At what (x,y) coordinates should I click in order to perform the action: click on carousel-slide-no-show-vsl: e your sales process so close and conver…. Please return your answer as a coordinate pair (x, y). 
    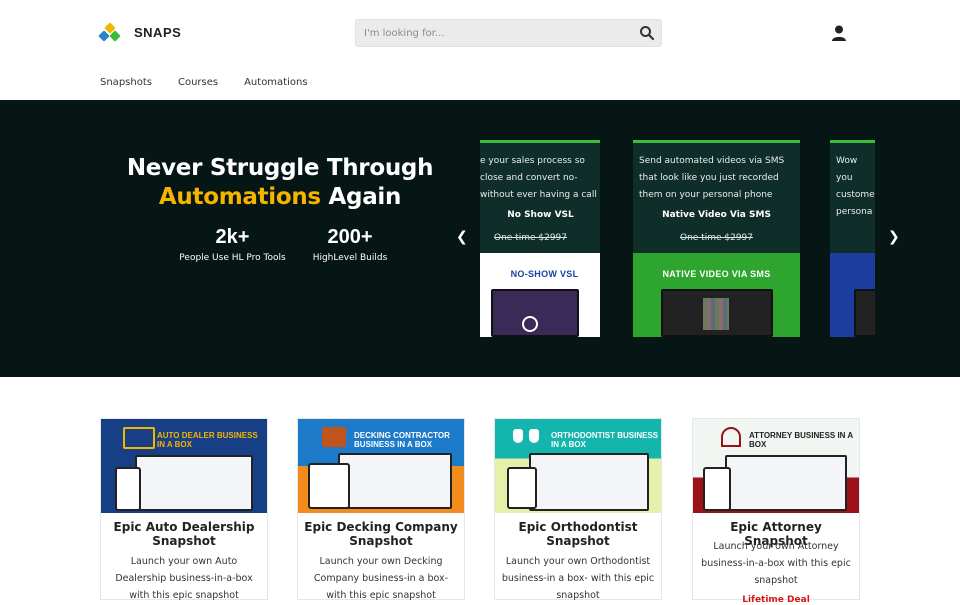
    Looking at the image, I should click on (540, 238).